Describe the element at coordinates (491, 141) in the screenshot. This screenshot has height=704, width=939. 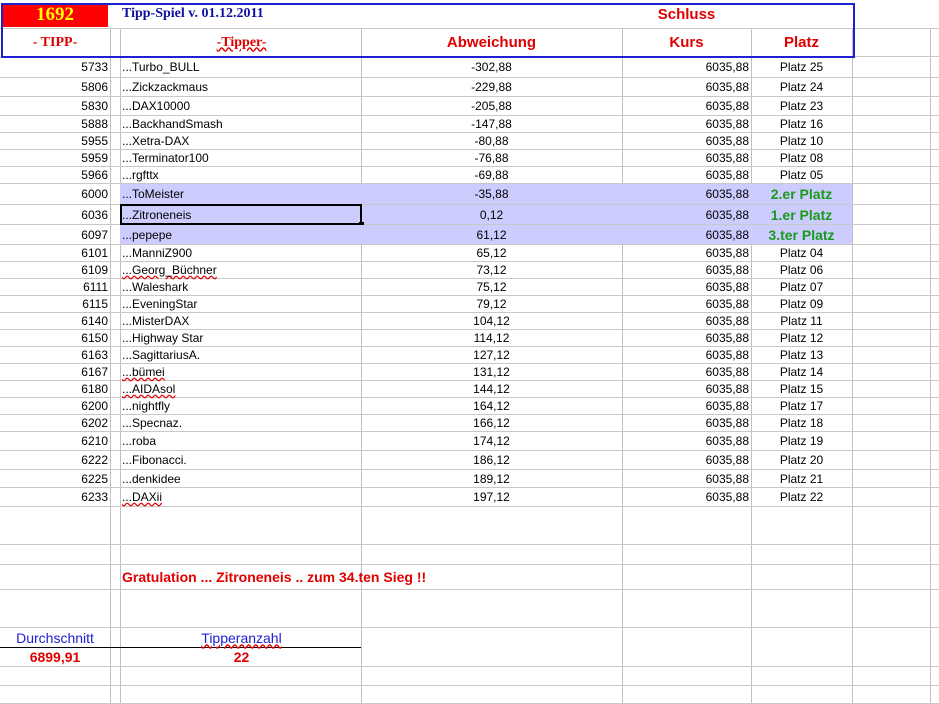
I see `abweichung-value: -80,88` at that location.